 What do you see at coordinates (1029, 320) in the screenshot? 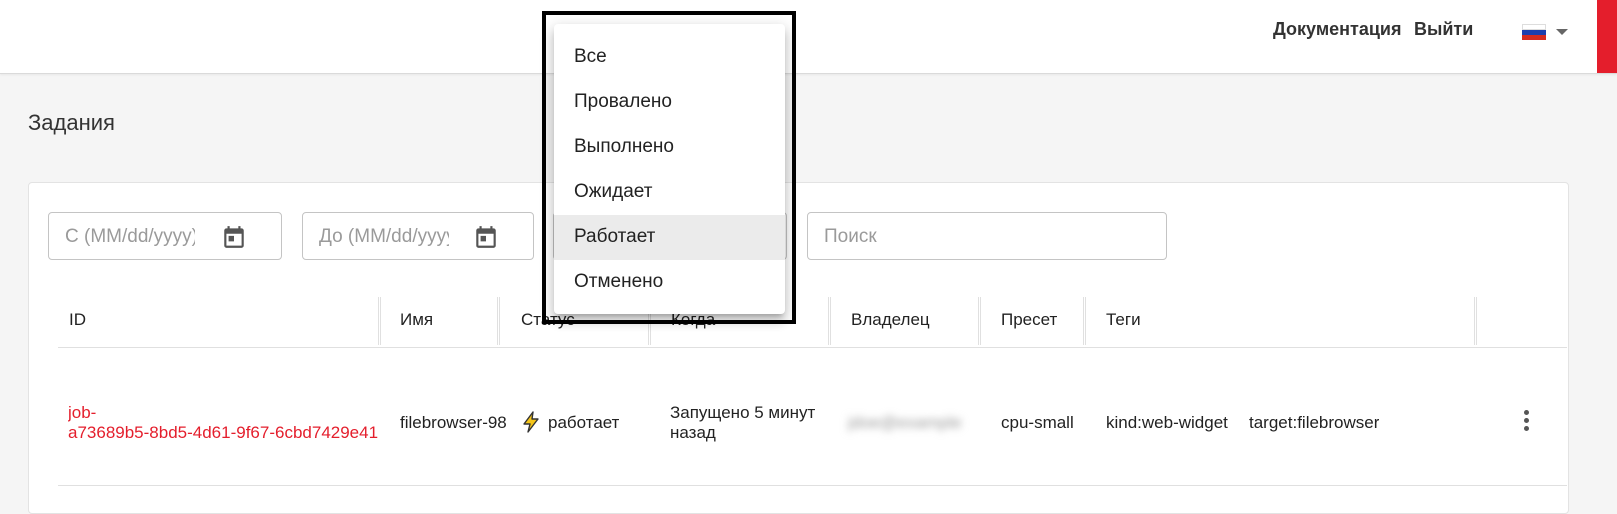
I see `column-header-preset: Пресет` at bounding box center [1029, 320].